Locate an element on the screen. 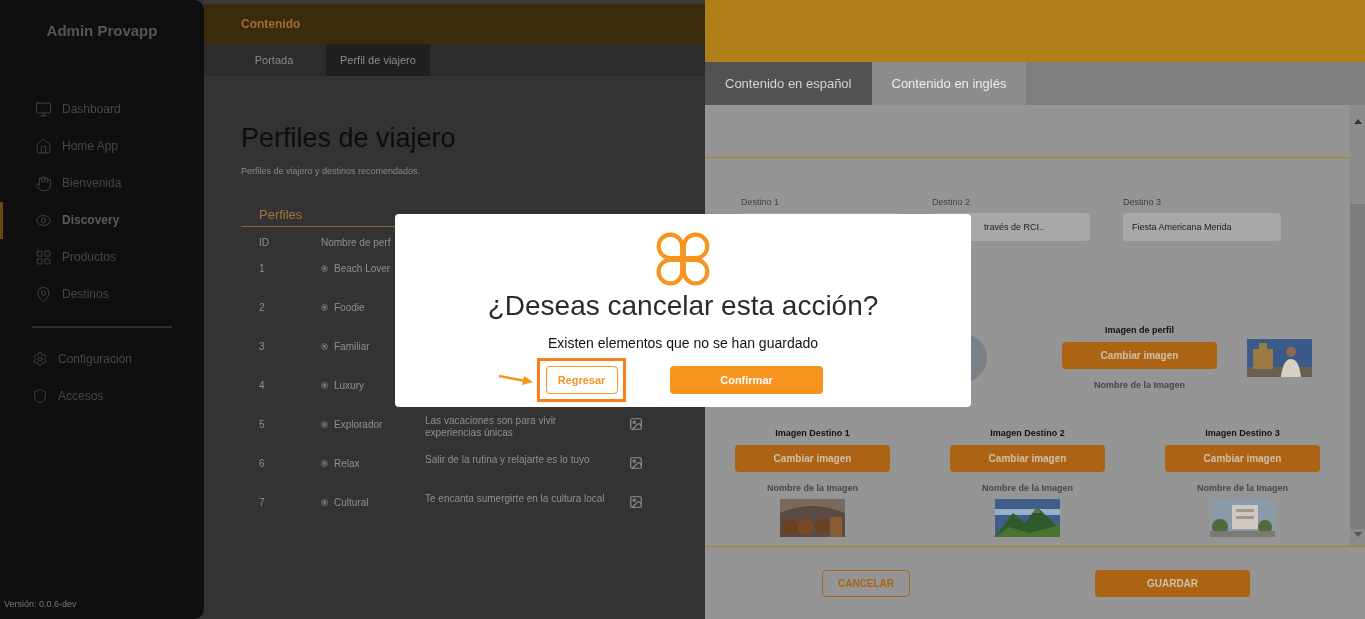 This screenshot has height=619, width=1365. dialog-message: Existen elementos que no se han guardado is located at coordinates (683, 343).